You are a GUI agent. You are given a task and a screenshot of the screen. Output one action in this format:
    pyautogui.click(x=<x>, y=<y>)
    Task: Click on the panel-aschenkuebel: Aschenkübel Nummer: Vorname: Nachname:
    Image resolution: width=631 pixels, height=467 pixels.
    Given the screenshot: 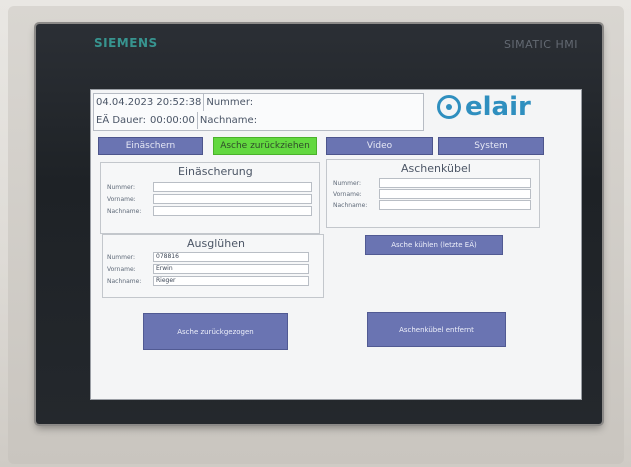 What is the action you would take?
    pyautogui.click(x=433, y=193)
    